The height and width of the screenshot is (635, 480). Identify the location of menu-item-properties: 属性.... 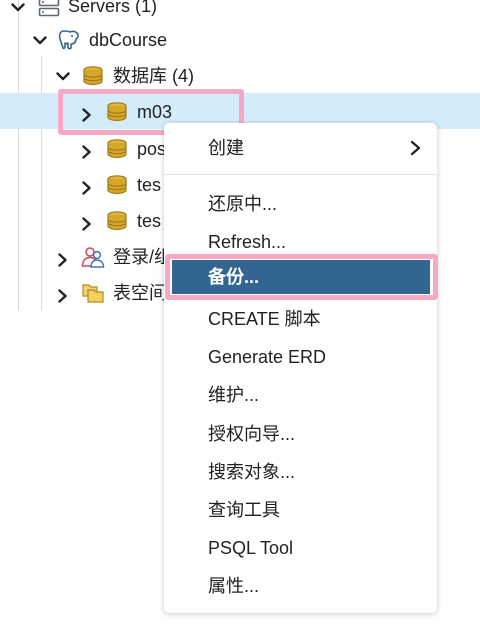
(300, 586).